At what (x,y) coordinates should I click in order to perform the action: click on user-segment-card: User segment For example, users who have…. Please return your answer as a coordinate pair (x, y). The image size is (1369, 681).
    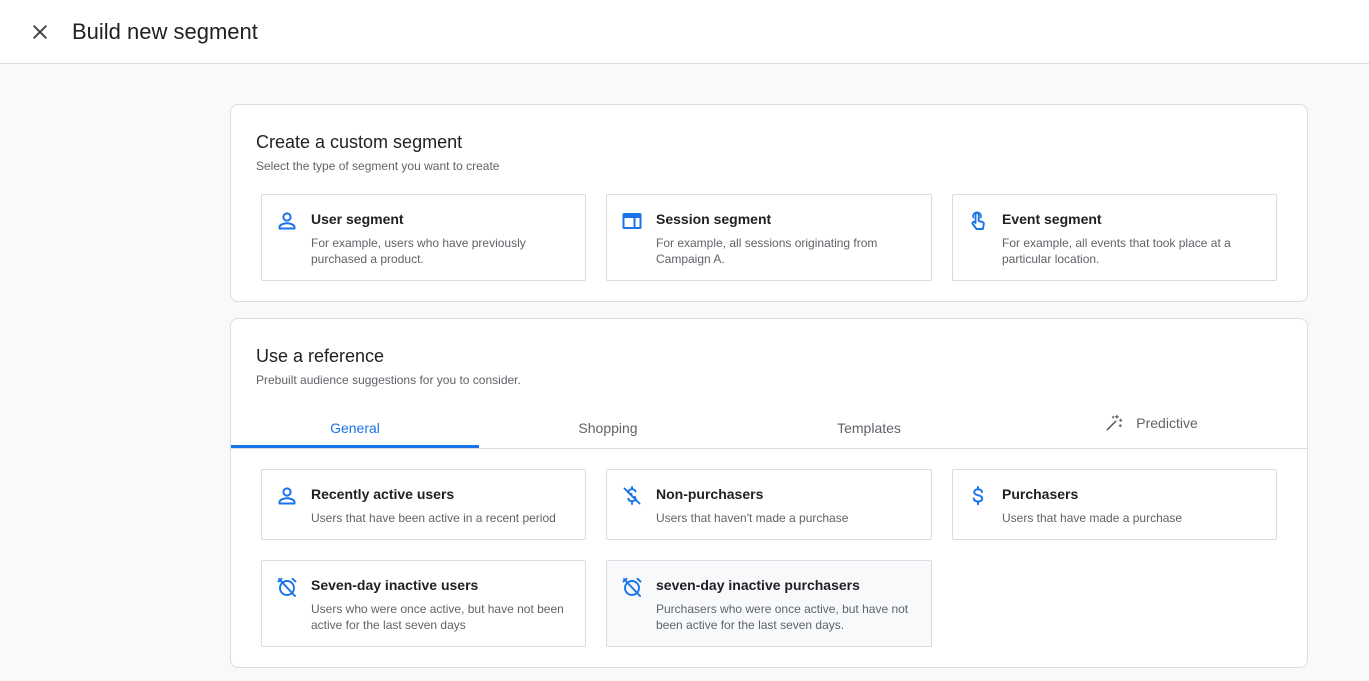
    Looking at the image, I should click on (423, 237).